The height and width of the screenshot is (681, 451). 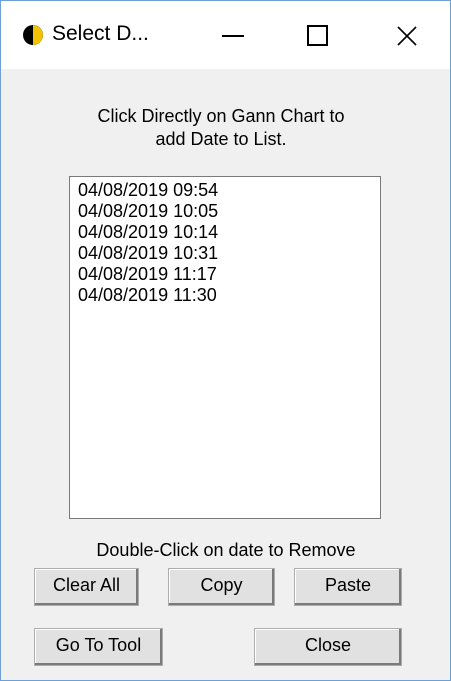 I want to click on close-icon, so click(x=407, y=36).